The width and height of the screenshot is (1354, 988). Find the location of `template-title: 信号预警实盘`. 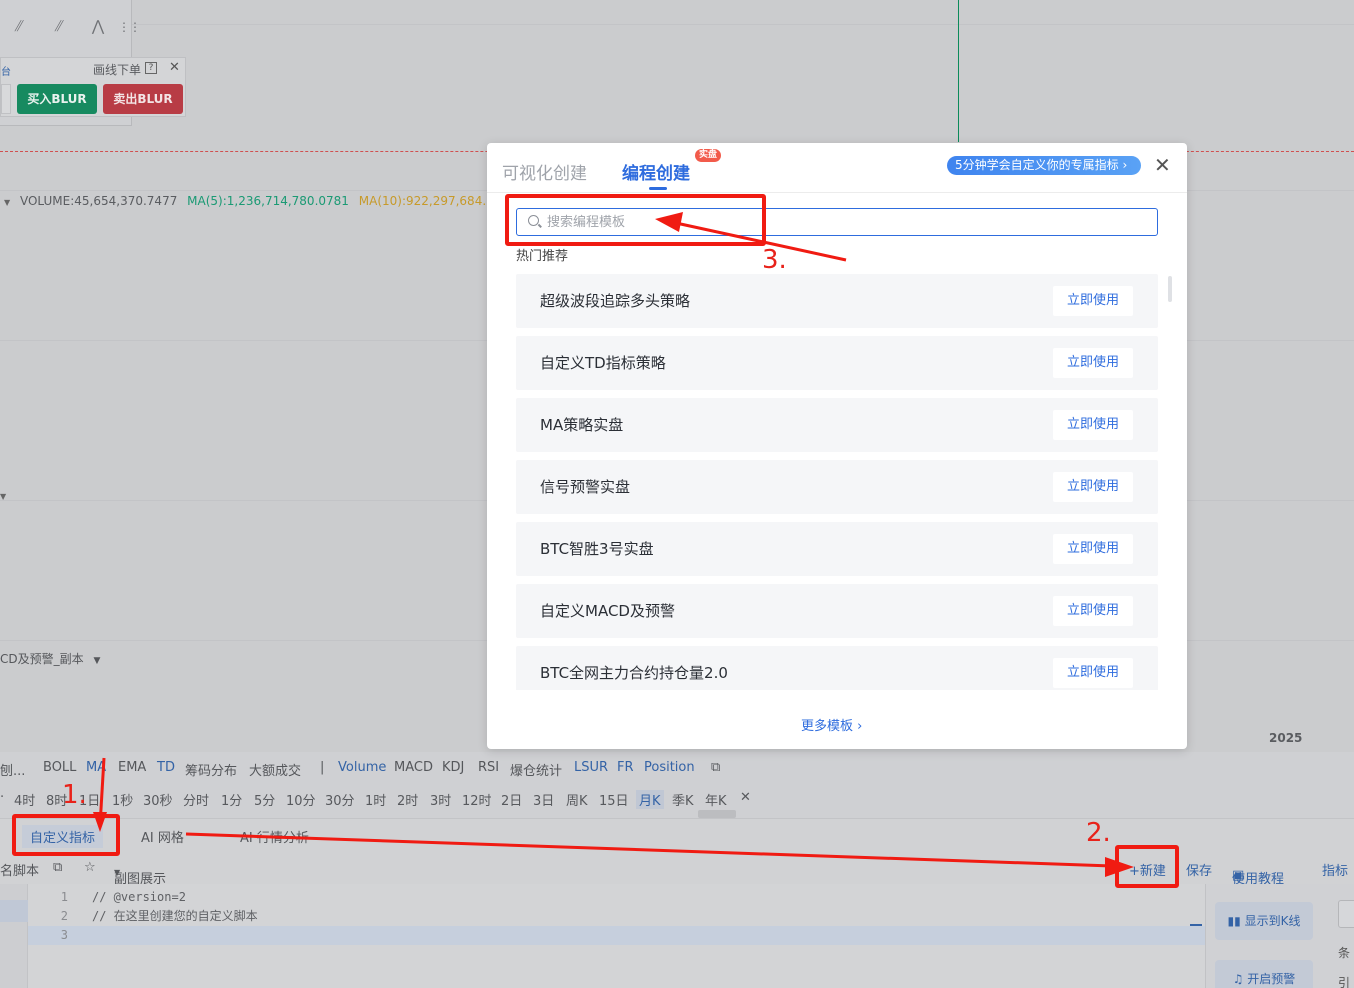

template-title: 信号预警实盘 is located at coordinates (585, 487).